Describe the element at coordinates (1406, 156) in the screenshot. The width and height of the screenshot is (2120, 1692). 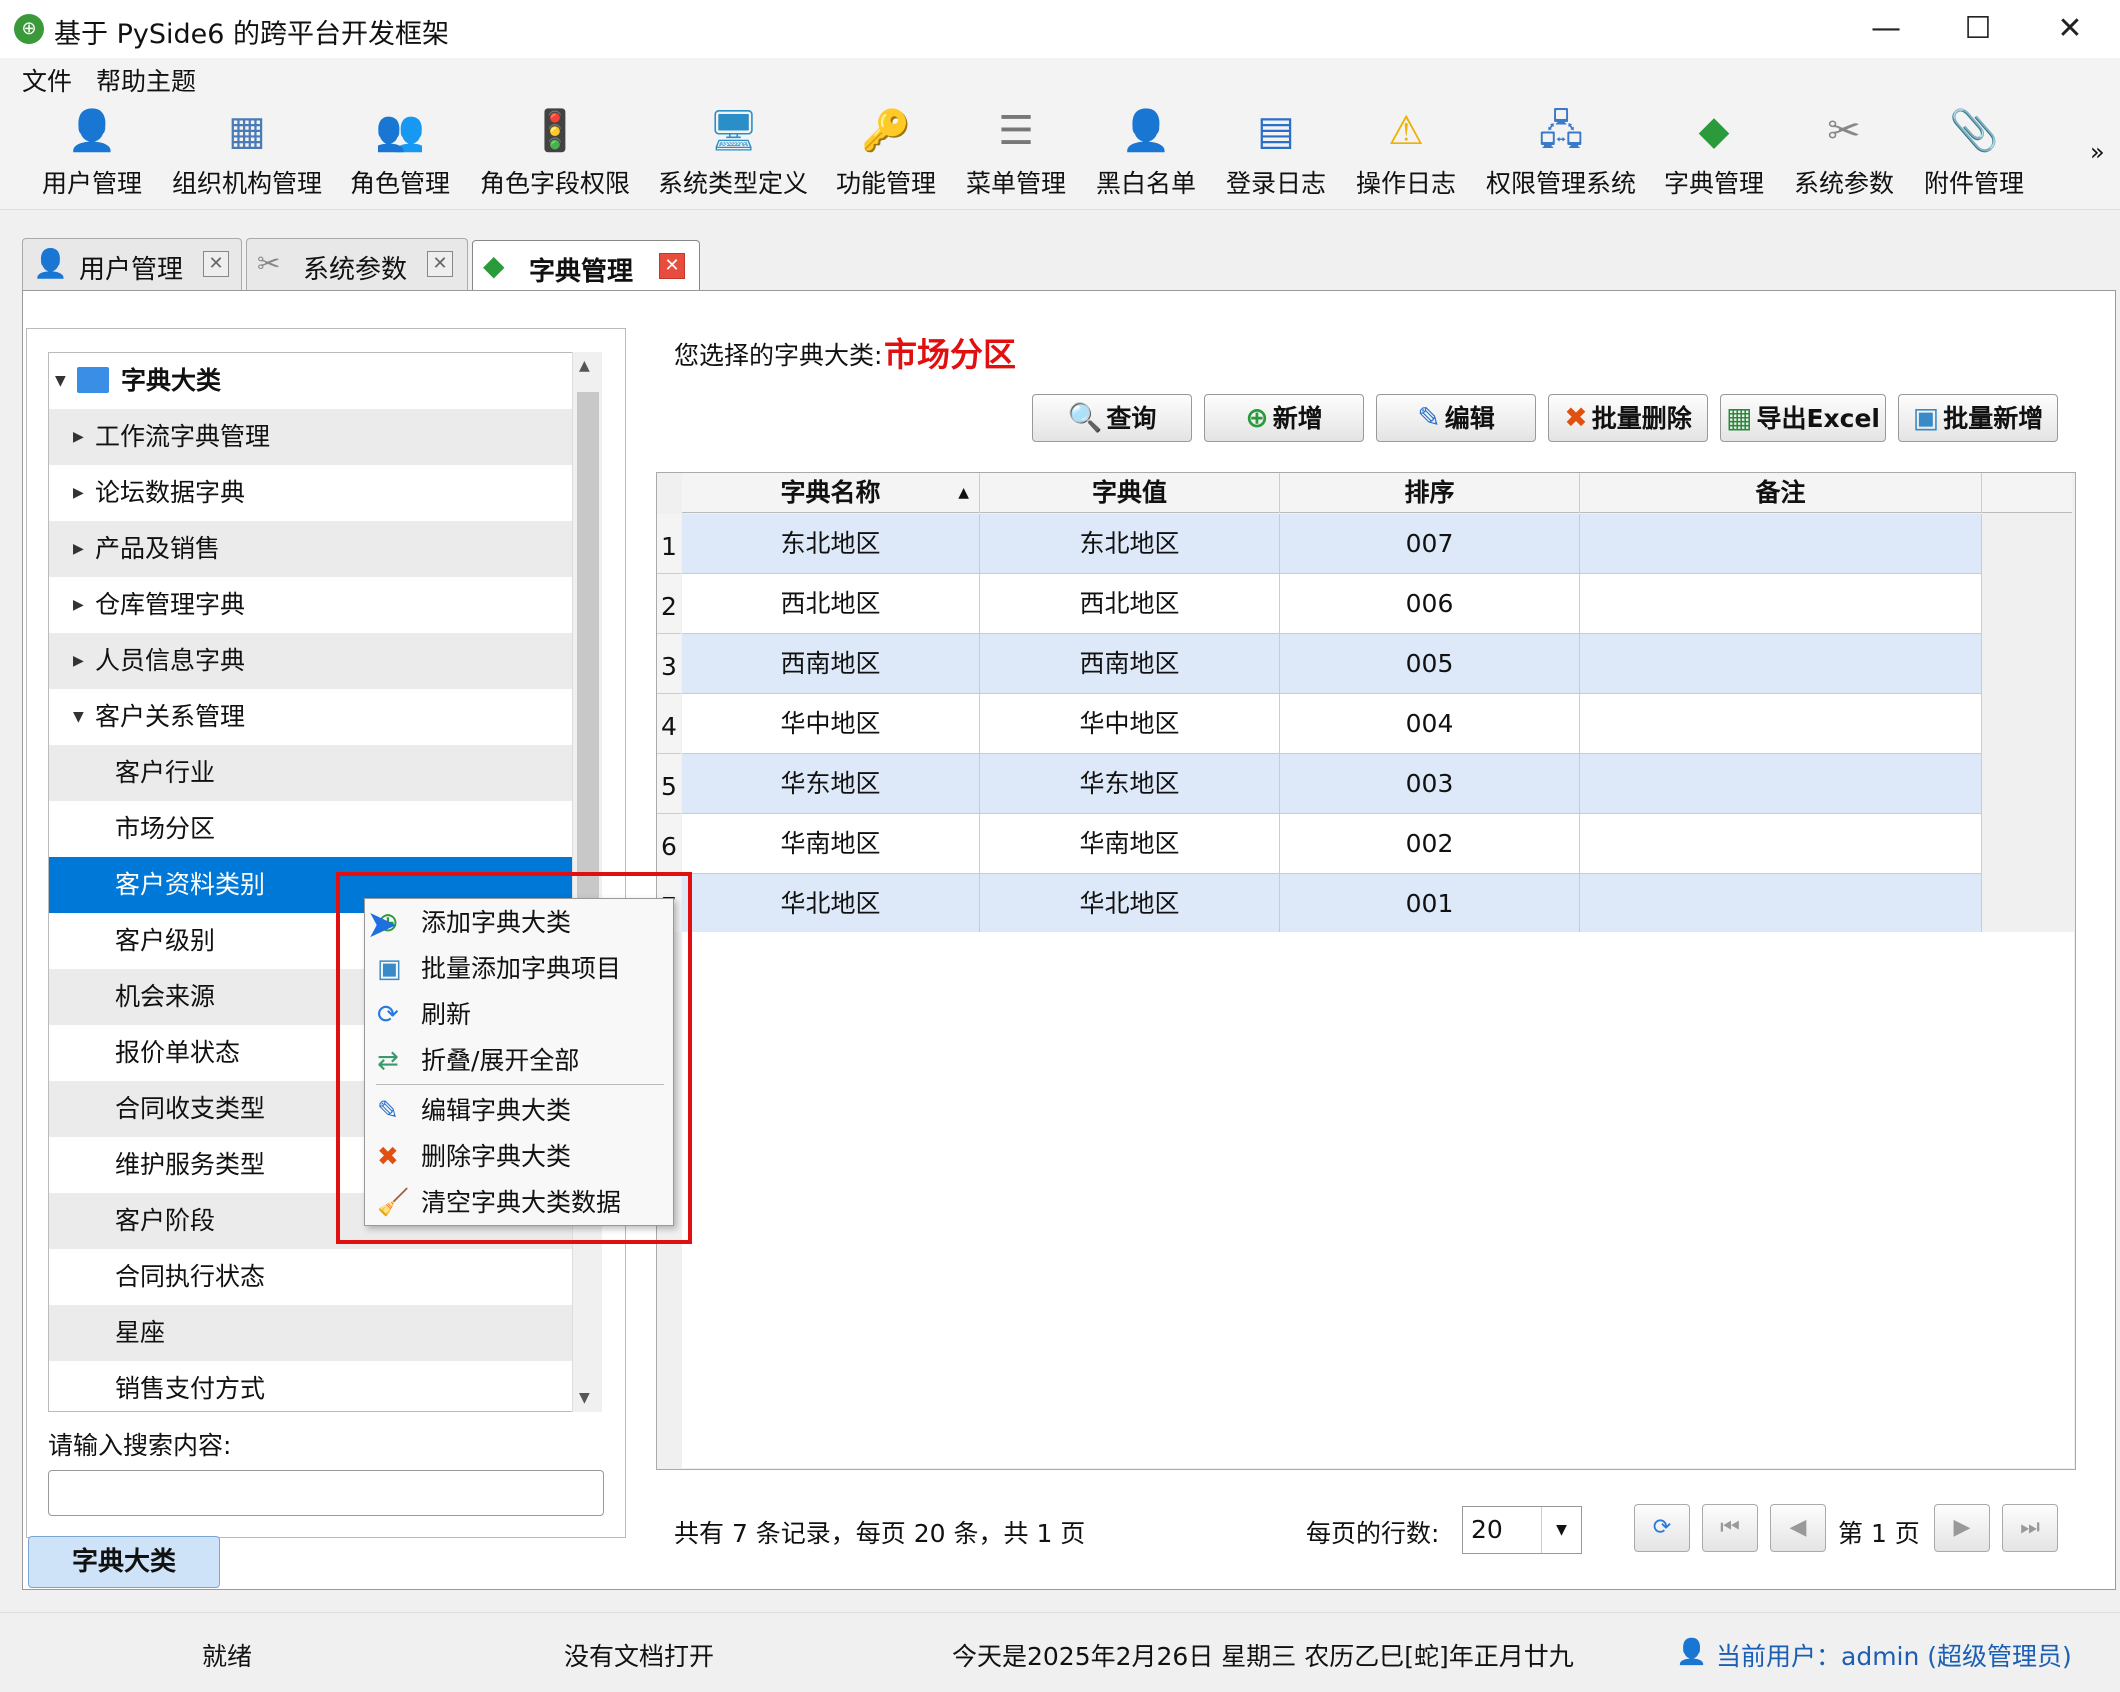
I see `toolbar-operation-log: ⚠ 操作日志` at that location.